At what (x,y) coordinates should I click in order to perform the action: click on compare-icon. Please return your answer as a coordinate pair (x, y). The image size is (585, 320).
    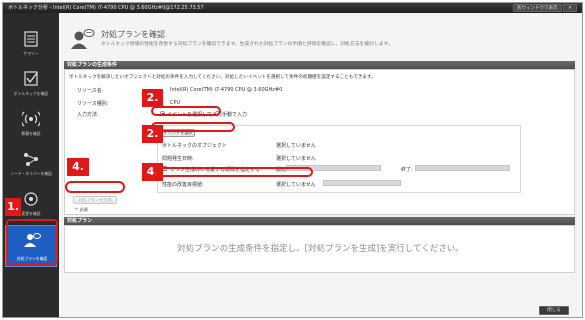
    Looking at the image, I should click on (31, 199).